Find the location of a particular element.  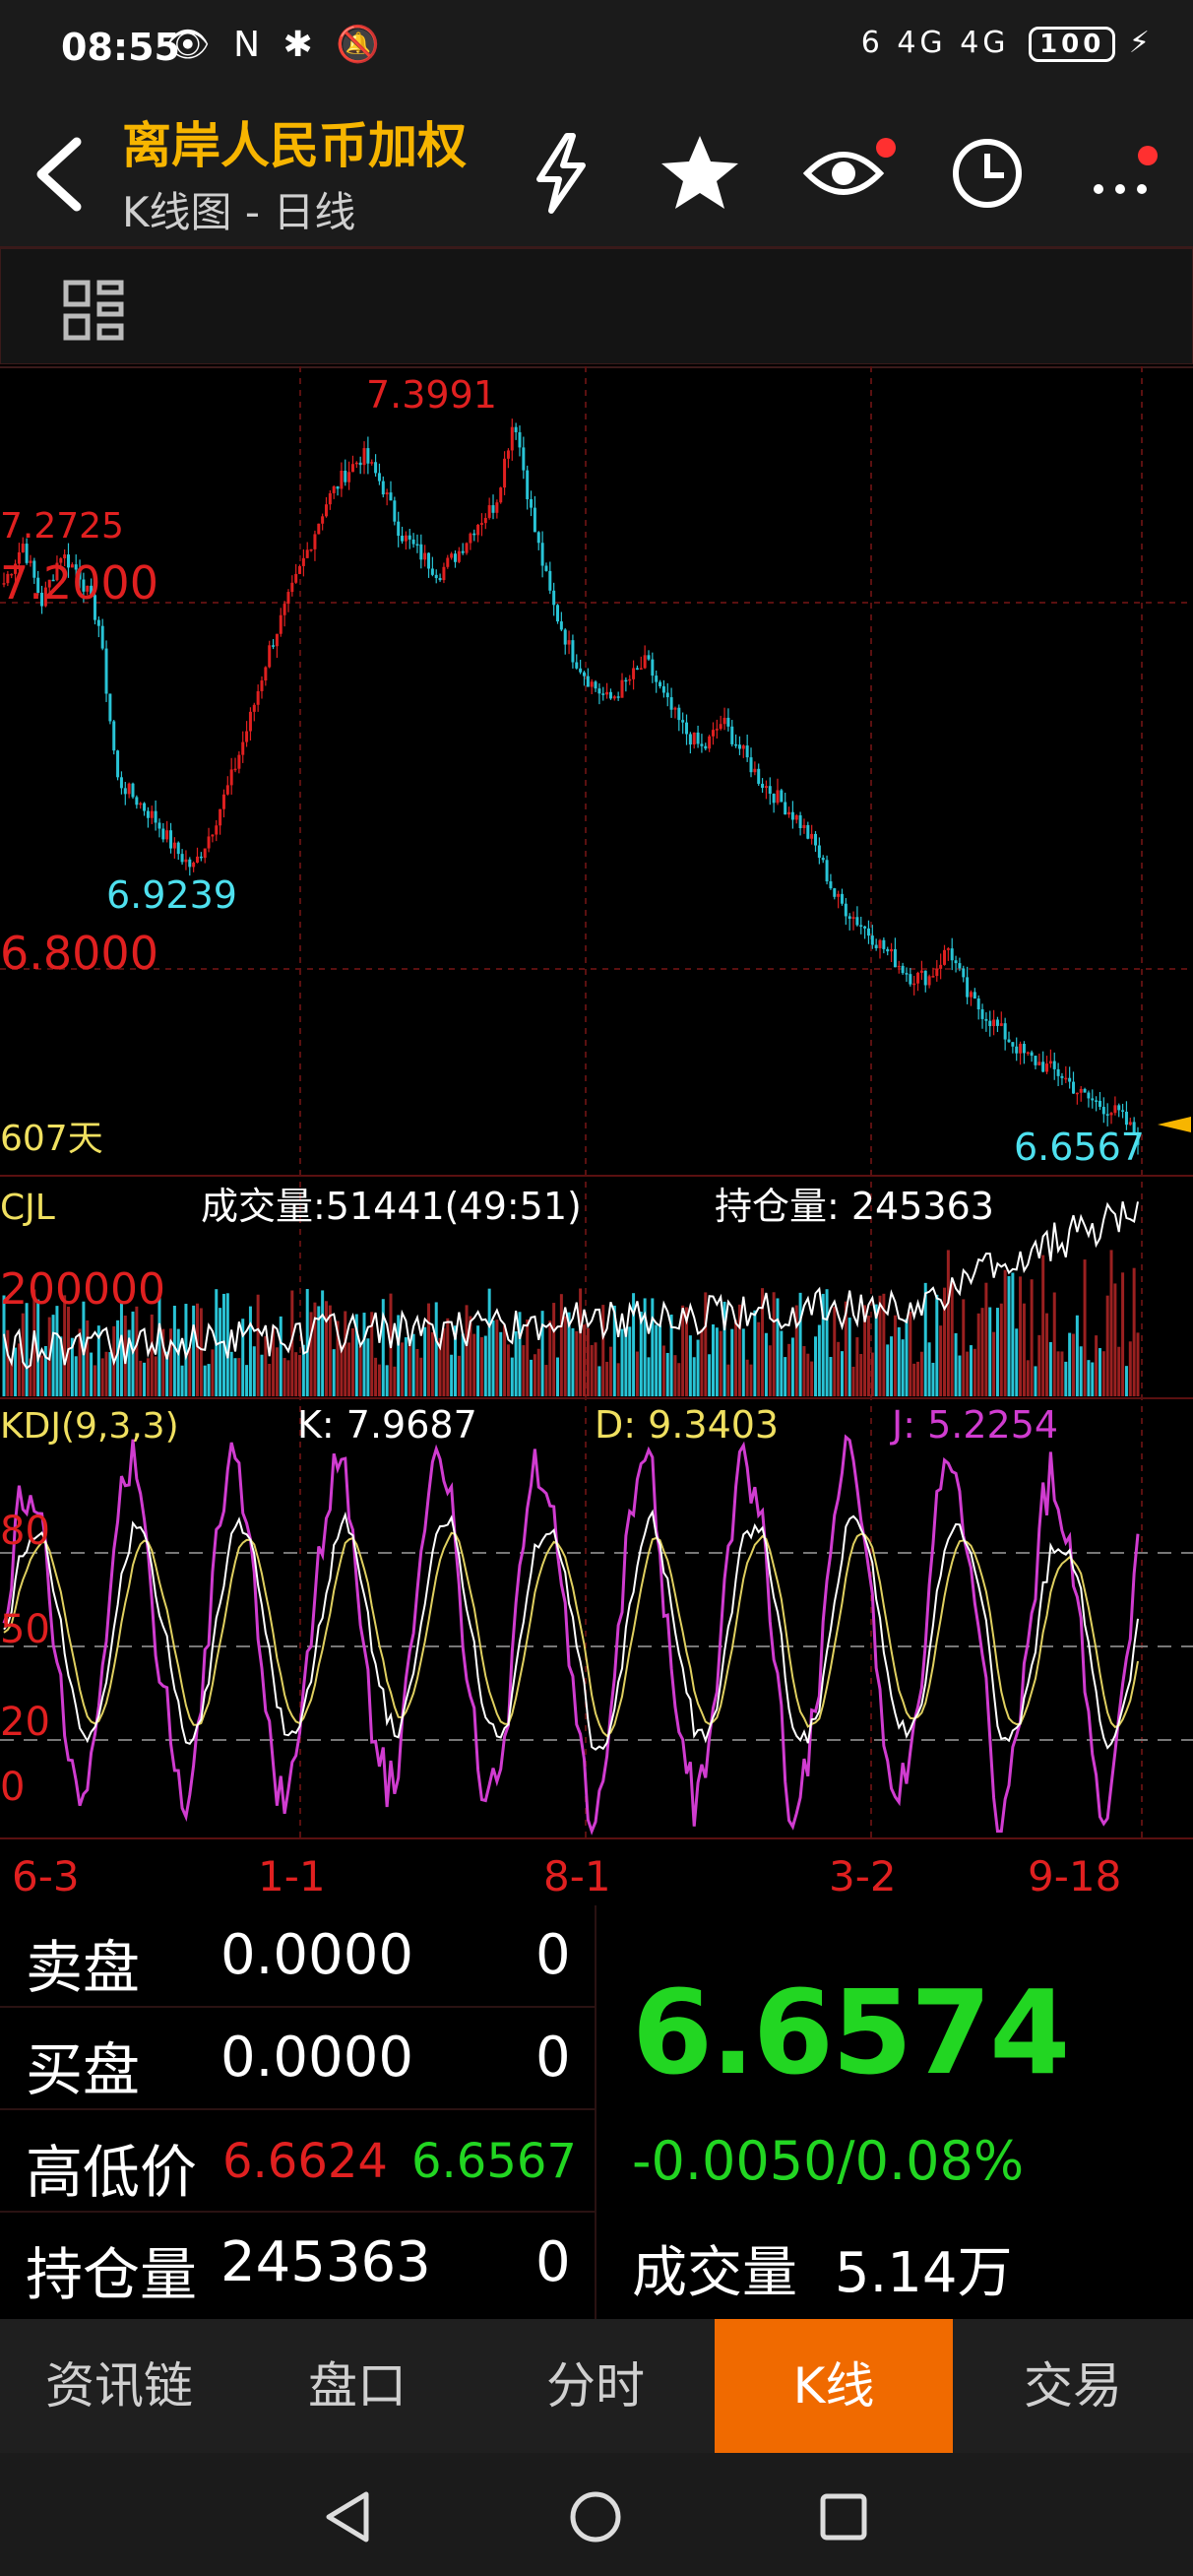

kdj-grid is located at coordinates (596, 1646).